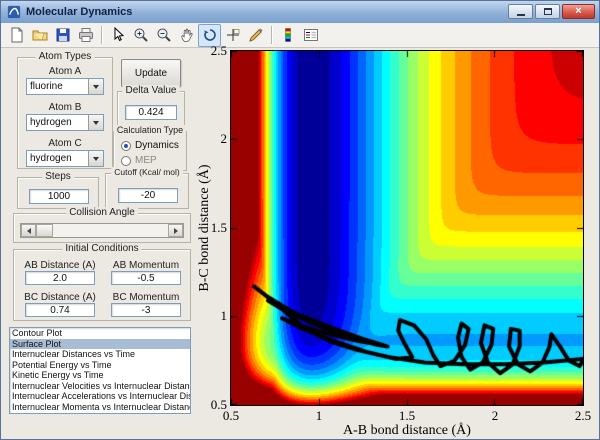  I want to click on app-icon, so click(14, 12).